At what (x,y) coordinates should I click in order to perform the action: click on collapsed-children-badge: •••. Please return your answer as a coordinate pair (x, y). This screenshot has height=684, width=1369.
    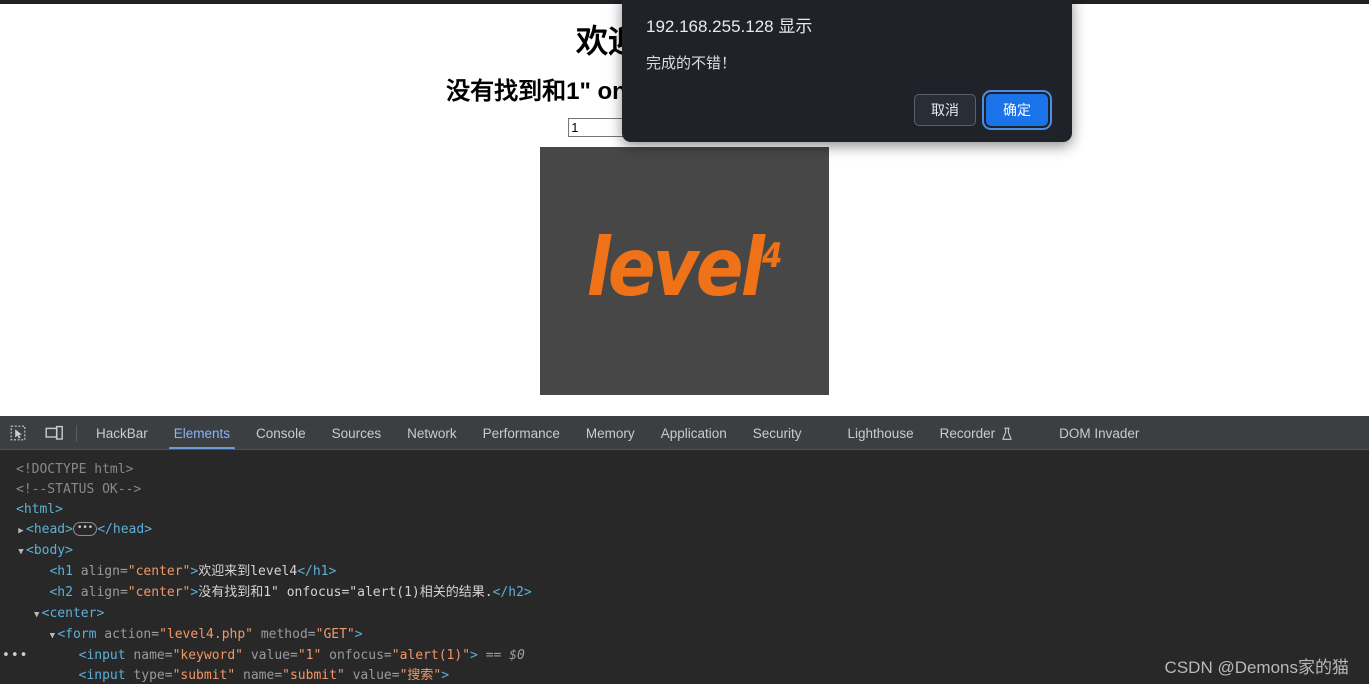
    Looking at the image, I should click on (85, 528).